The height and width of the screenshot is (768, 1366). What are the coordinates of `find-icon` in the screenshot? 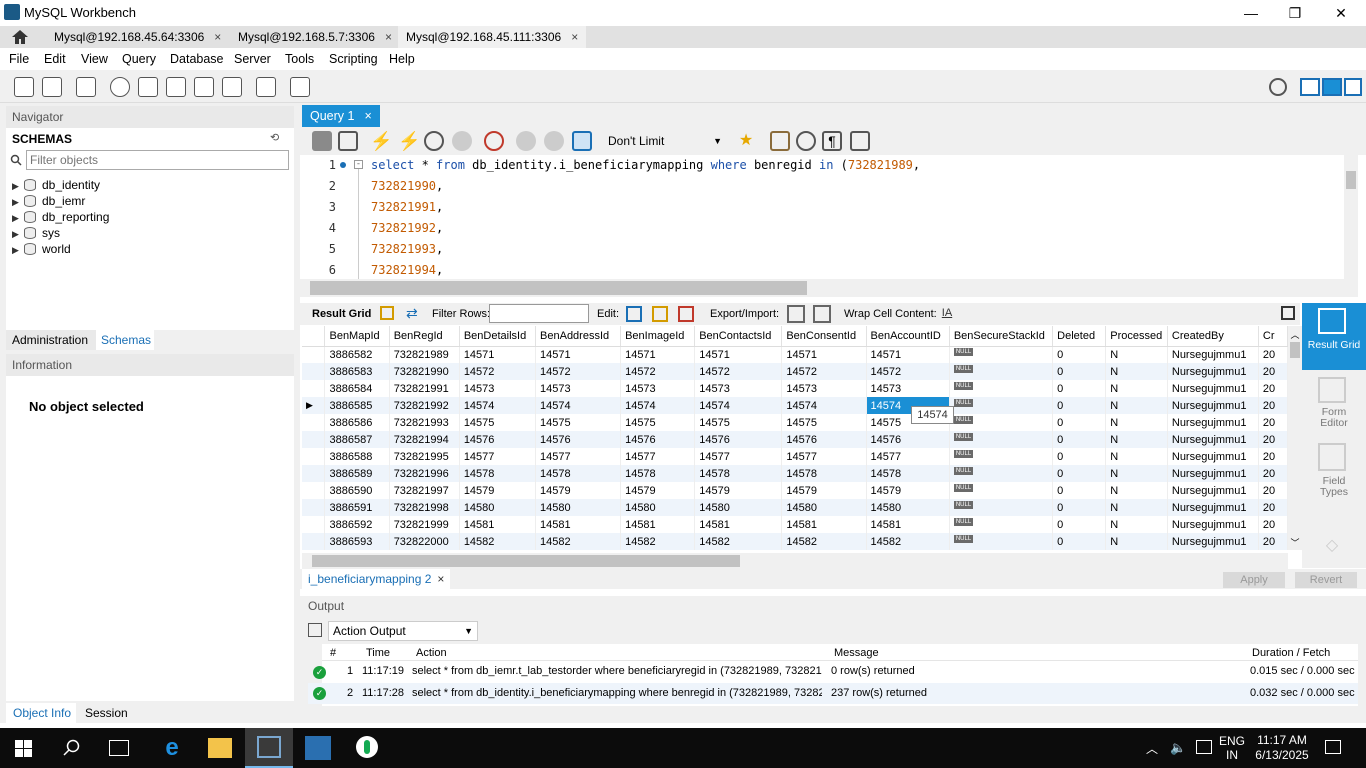 It's located at (806, 141).